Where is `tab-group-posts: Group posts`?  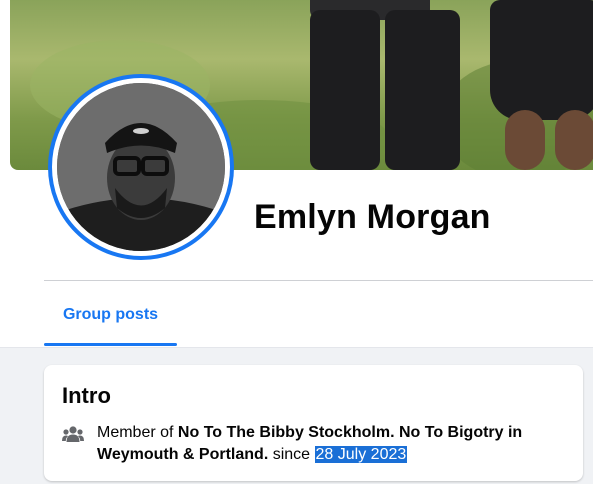 tab-group-posts: Group posts is located at coordinates (110, 320).